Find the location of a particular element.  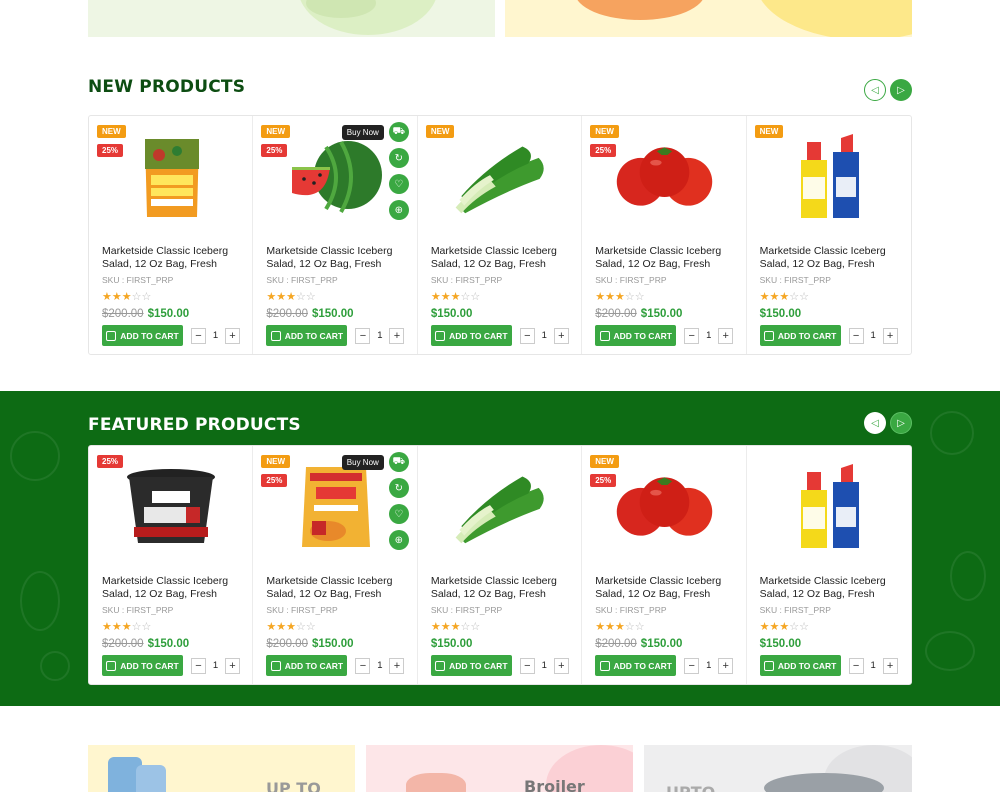

bag-icon: ⛟ is located at coordinates (399, 461).